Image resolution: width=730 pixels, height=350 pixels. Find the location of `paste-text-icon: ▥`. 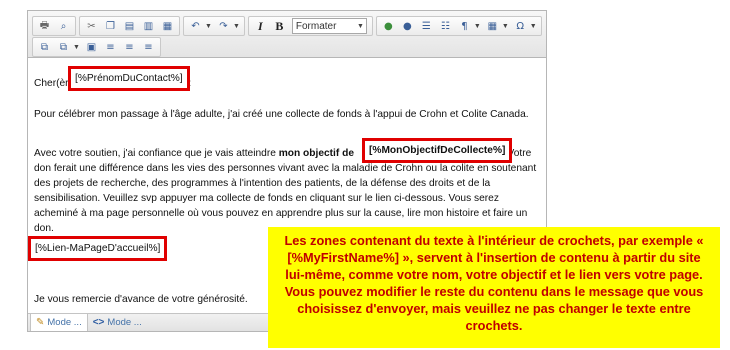

paste-text-icon: ▥ is located at coordinates (148, 26).